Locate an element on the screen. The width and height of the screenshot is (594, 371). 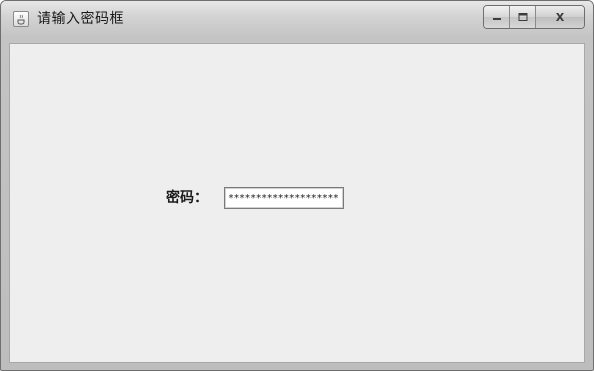
close-icon: X is located at coordinates (560, 17).